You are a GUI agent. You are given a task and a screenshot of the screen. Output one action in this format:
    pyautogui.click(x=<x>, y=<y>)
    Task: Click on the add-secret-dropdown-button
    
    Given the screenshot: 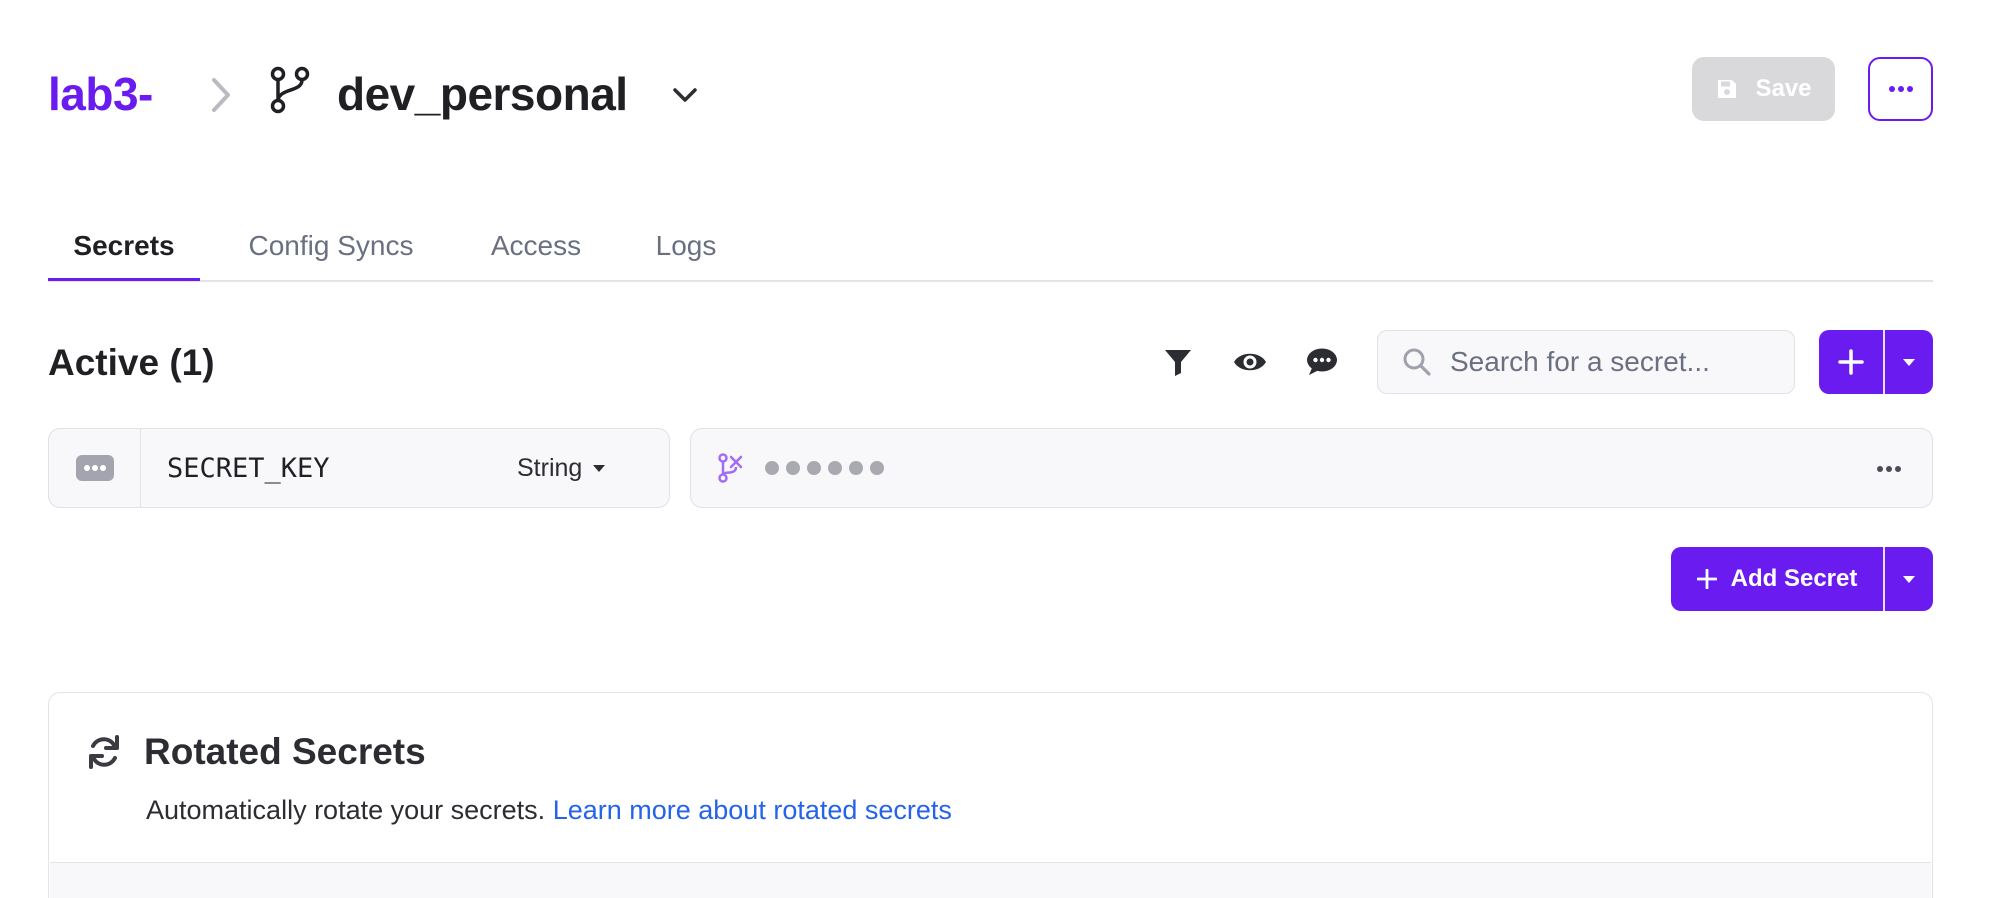 What is the action you would take?
    pyautogui.click(x=1909, y=579)
    